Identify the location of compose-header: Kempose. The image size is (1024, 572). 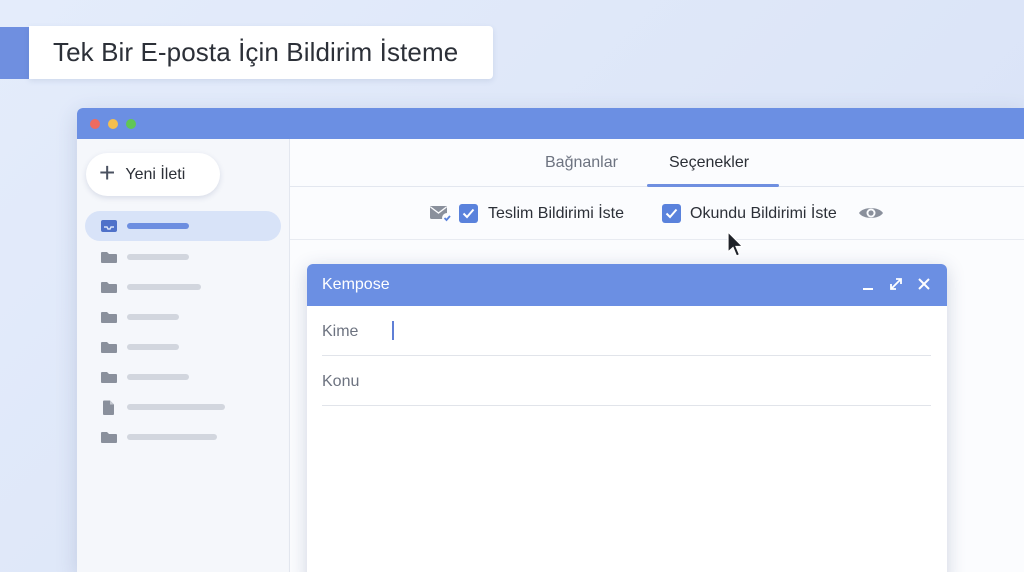
(627, 285).